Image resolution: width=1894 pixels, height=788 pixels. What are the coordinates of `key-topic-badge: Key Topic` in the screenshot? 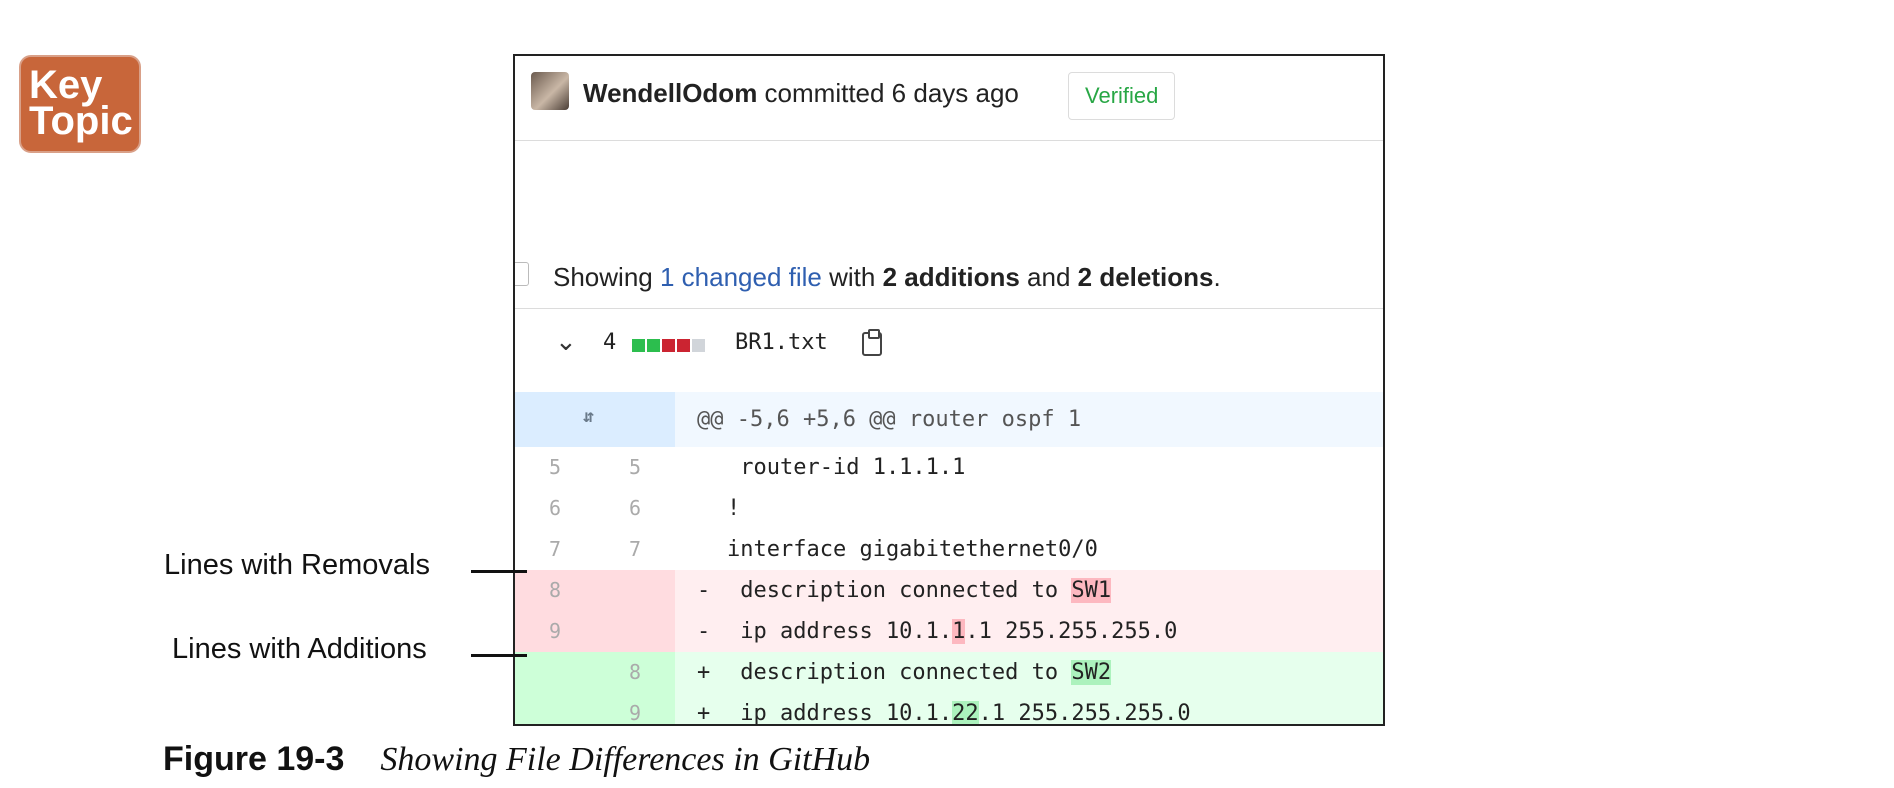 It's located at (80, 104).